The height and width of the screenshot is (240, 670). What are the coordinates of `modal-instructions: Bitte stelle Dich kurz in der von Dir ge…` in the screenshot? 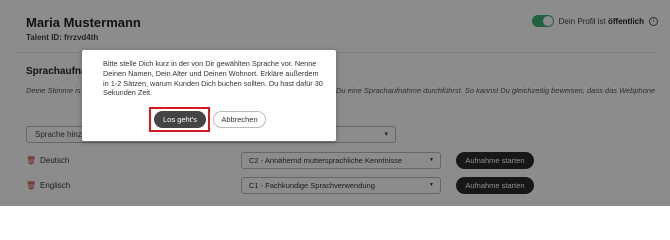 It's located at (213, 78).